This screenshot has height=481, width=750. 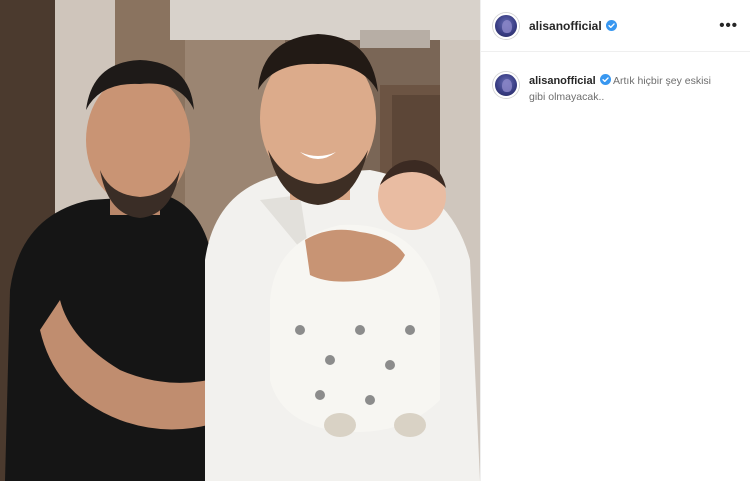 What do you see at coordinates (506, 25) in the screenshot?
I see `author-avatar` at bounding box center [506, 25].